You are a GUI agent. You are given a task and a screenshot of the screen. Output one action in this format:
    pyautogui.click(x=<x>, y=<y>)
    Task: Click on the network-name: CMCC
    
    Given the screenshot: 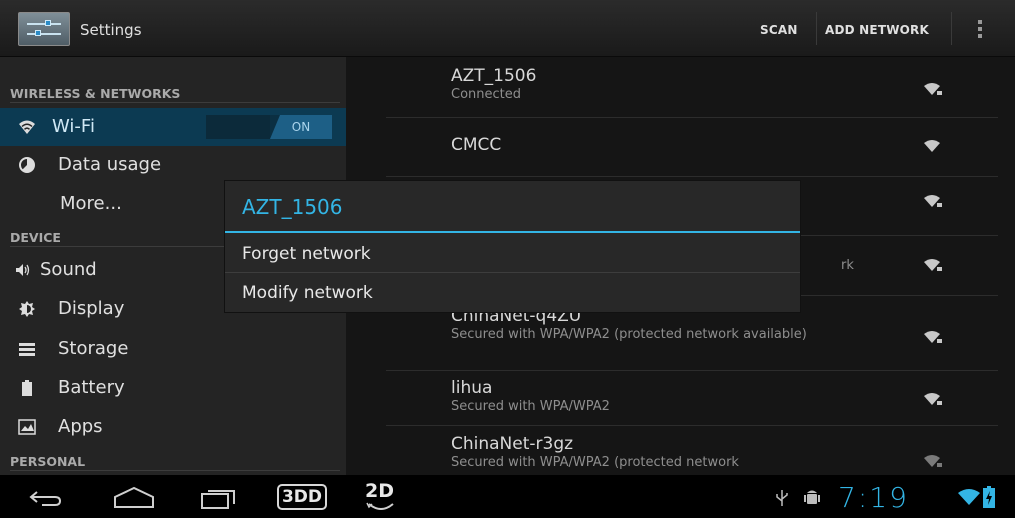 What is the action you would take?
    pyautogui.click(x=476, y=145)
    